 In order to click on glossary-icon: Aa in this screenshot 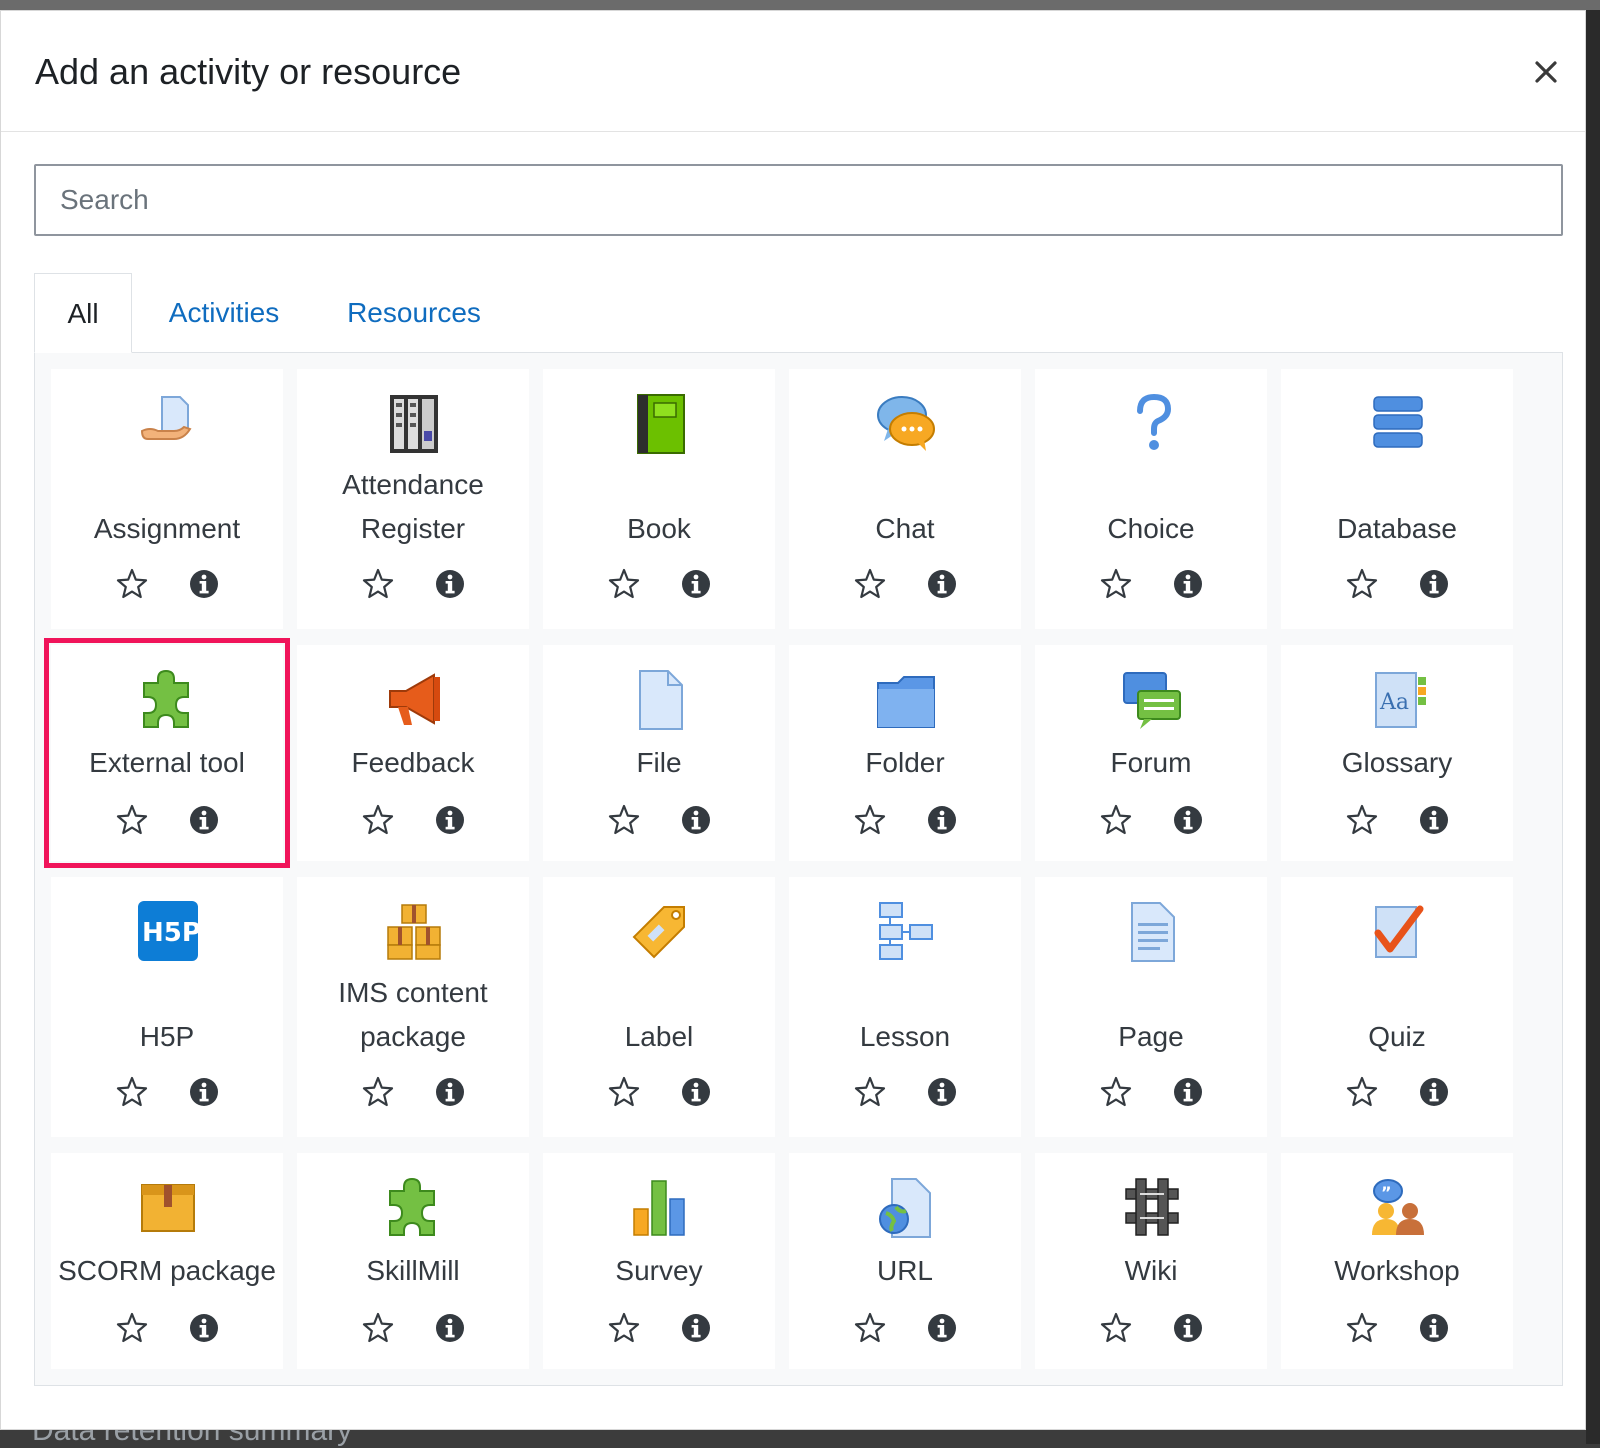, I will do `click(1398, 699)`.